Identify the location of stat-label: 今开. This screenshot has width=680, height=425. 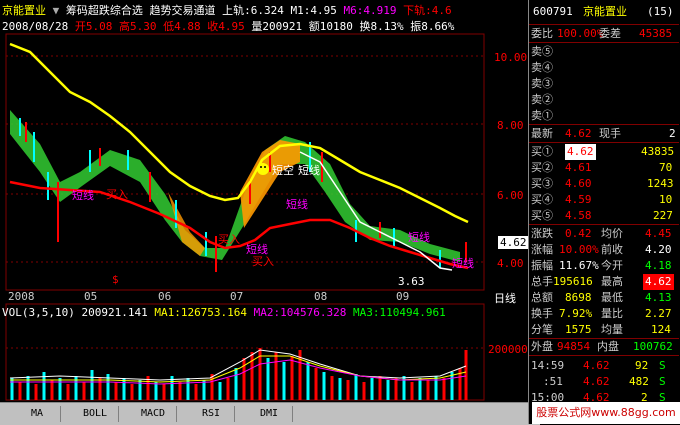
(612, 265).